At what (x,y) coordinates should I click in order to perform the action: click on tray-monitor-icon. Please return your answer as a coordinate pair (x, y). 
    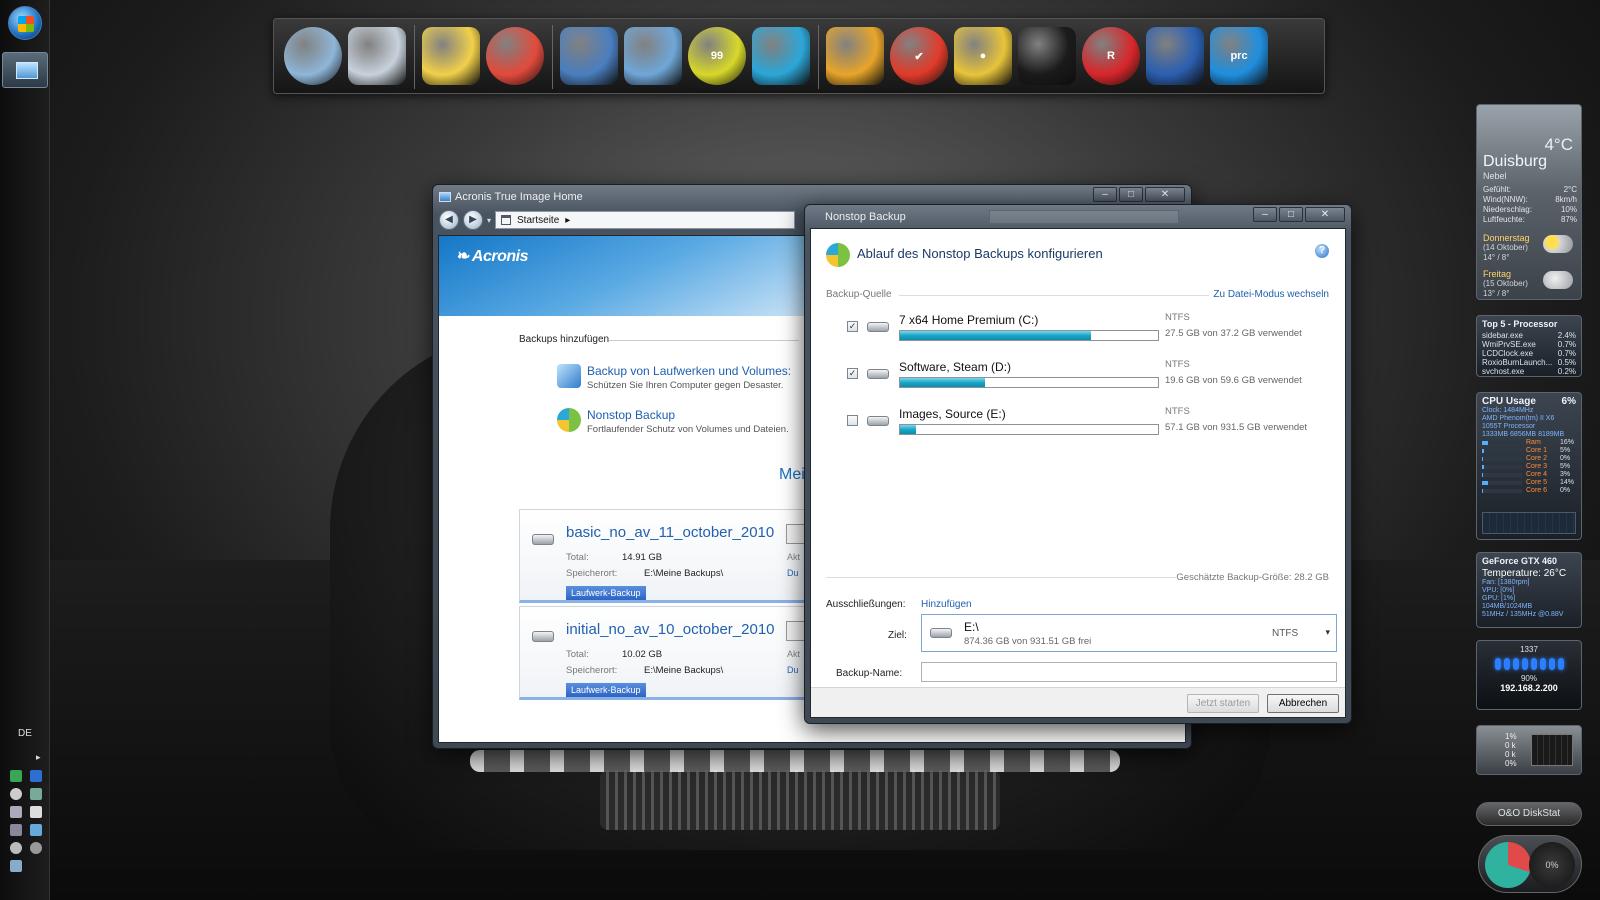
    Looking at the image, I should click on (16, 812).